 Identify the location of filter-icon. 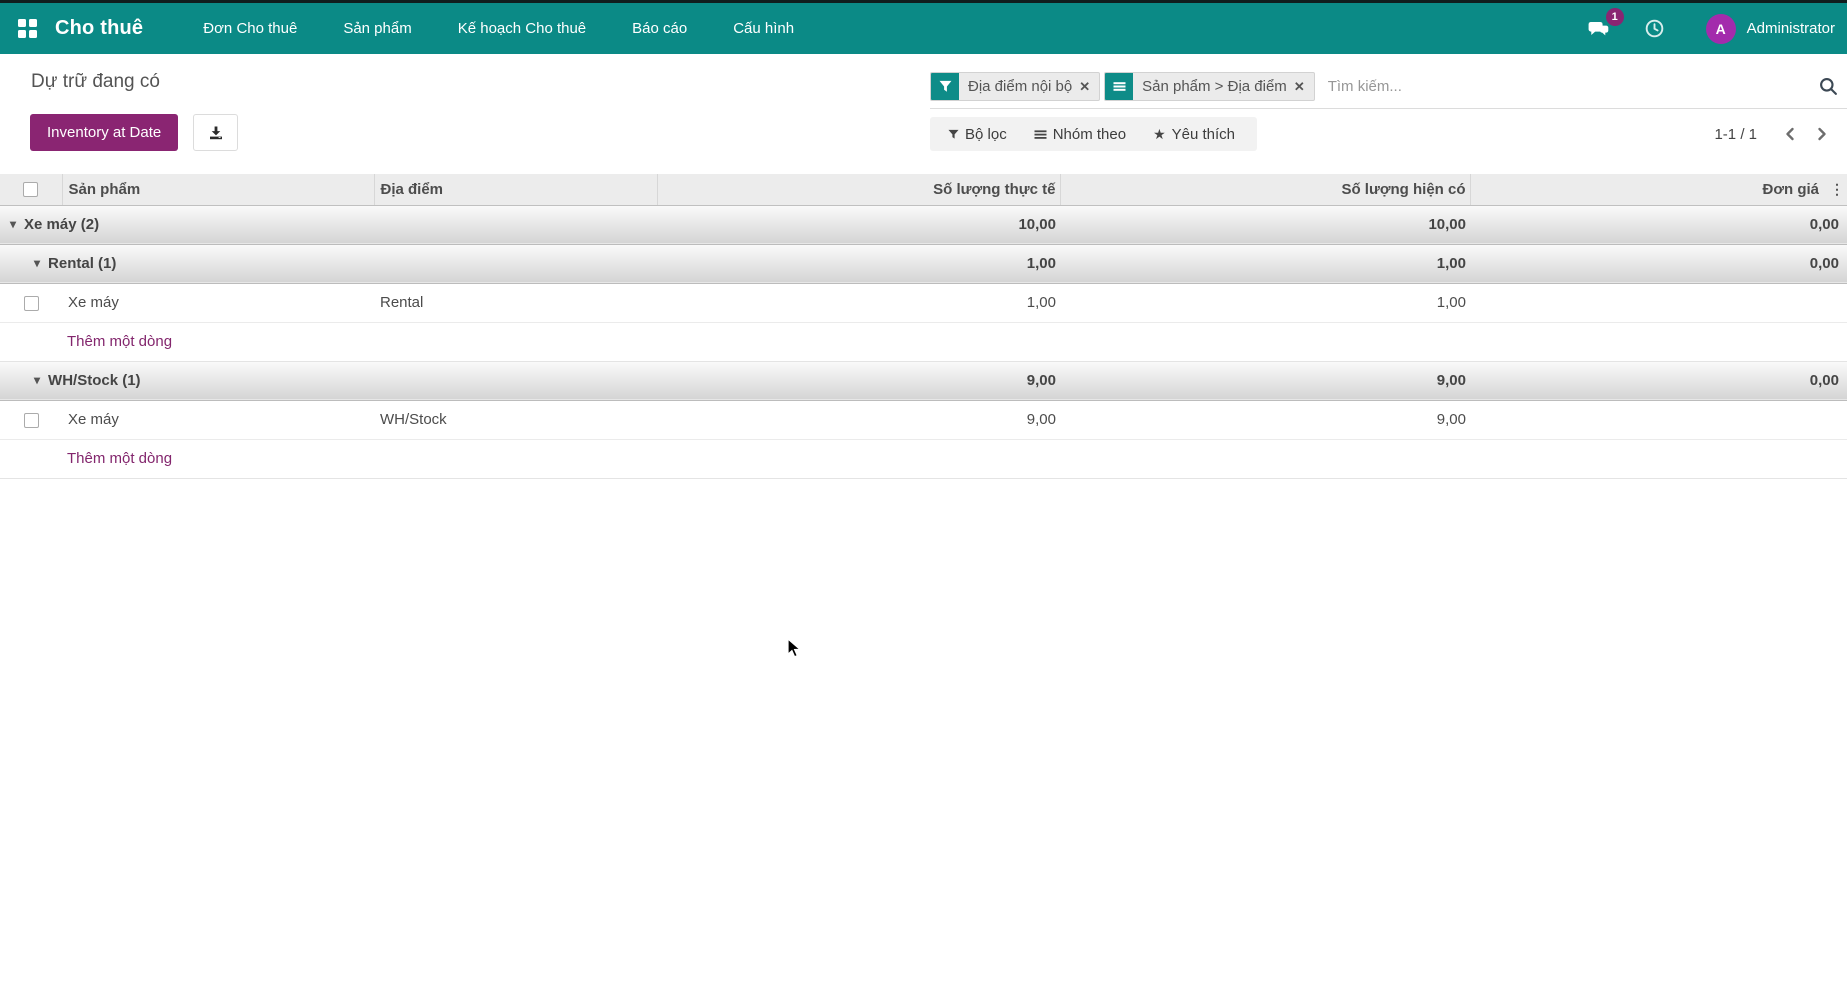
(945, 86).